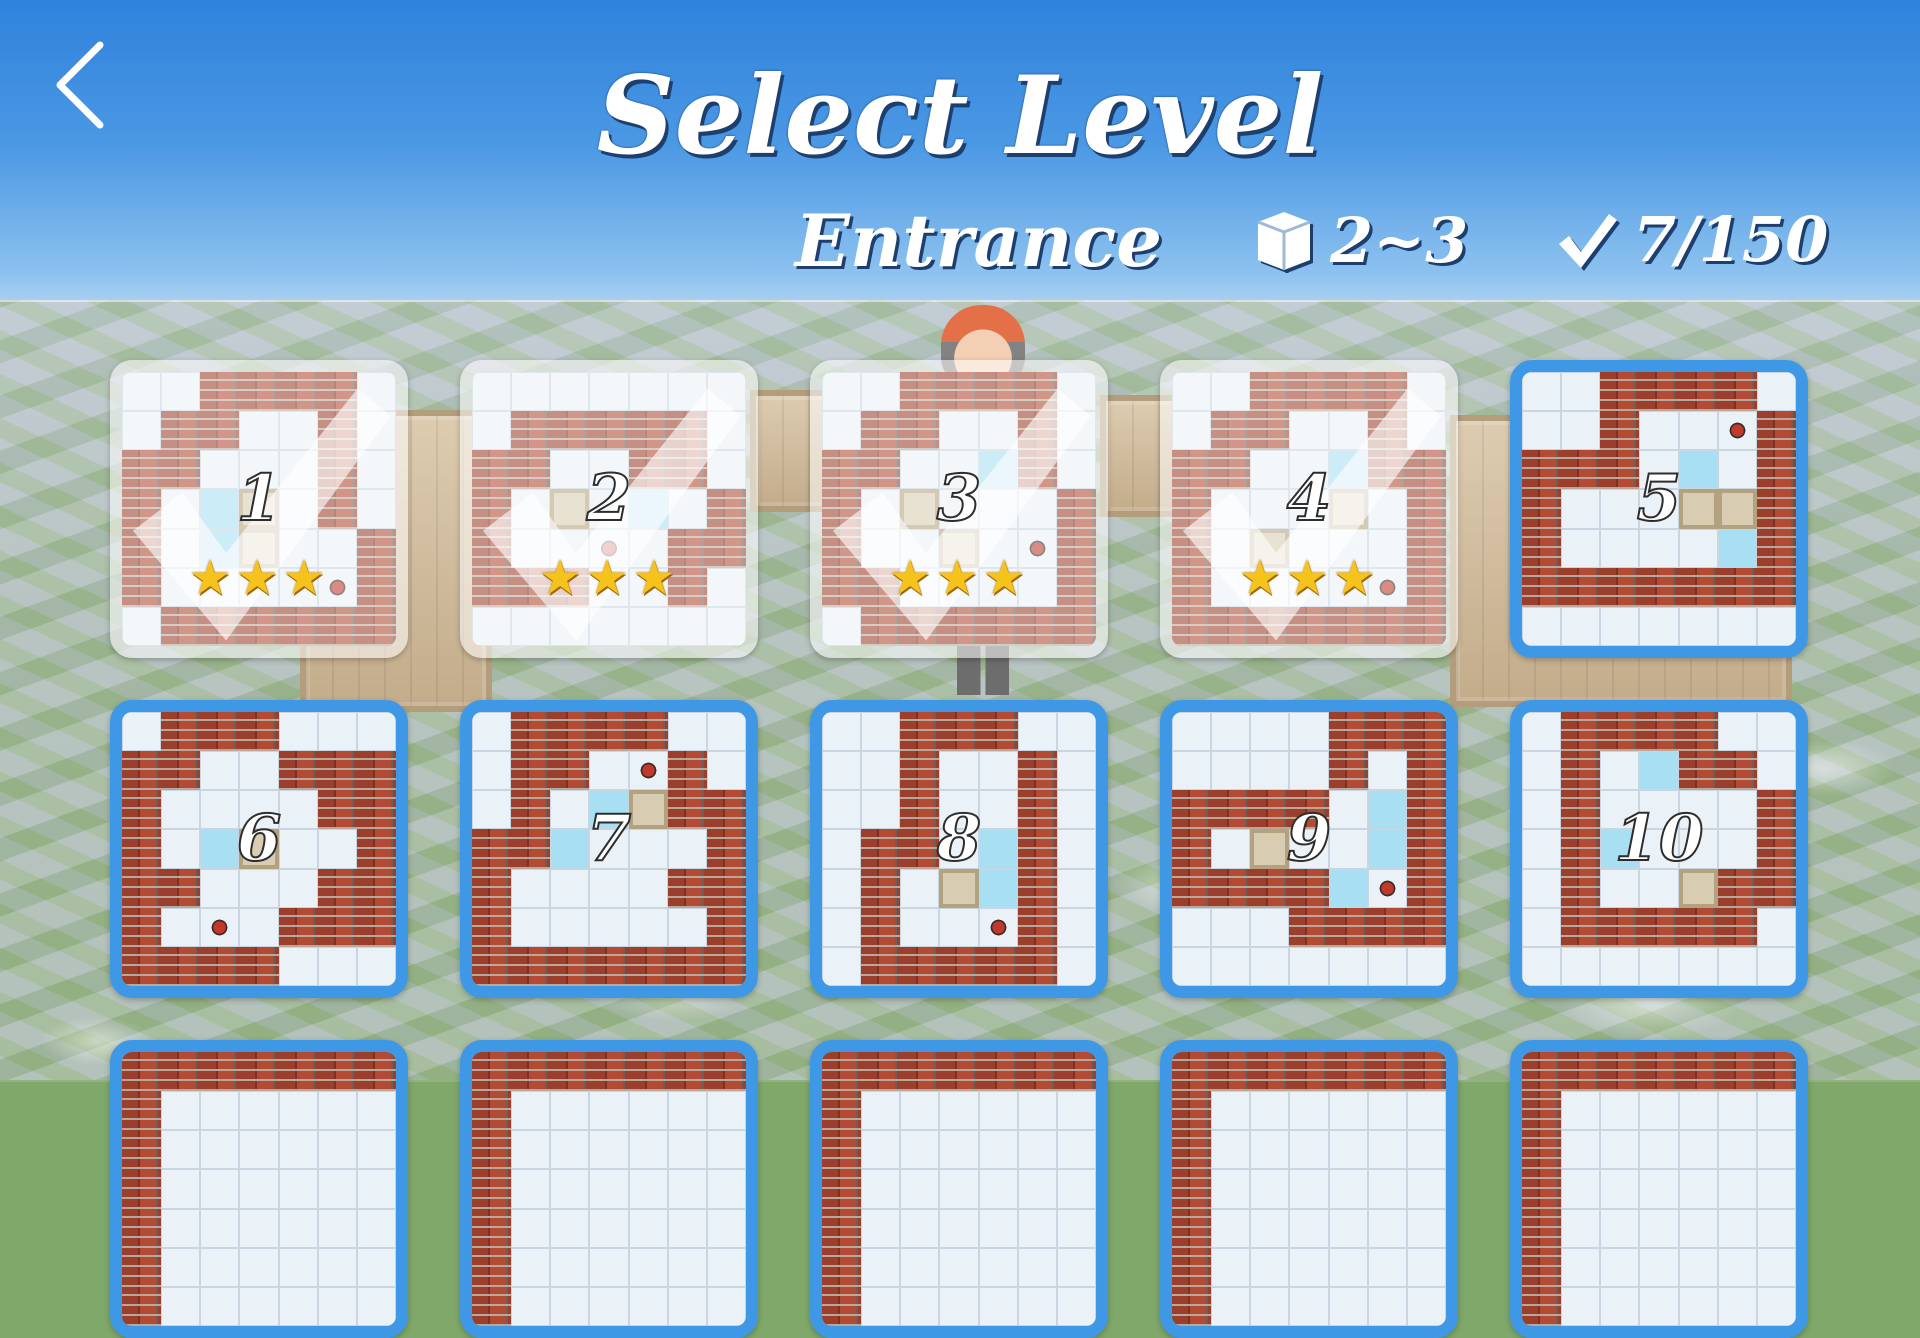 This screenshot has height=1338, width=1920. What do you see at coordinates (609, 509) in the screenshot?
I see `level-tile: 2 ★★★` at bounding box center [609, 509].